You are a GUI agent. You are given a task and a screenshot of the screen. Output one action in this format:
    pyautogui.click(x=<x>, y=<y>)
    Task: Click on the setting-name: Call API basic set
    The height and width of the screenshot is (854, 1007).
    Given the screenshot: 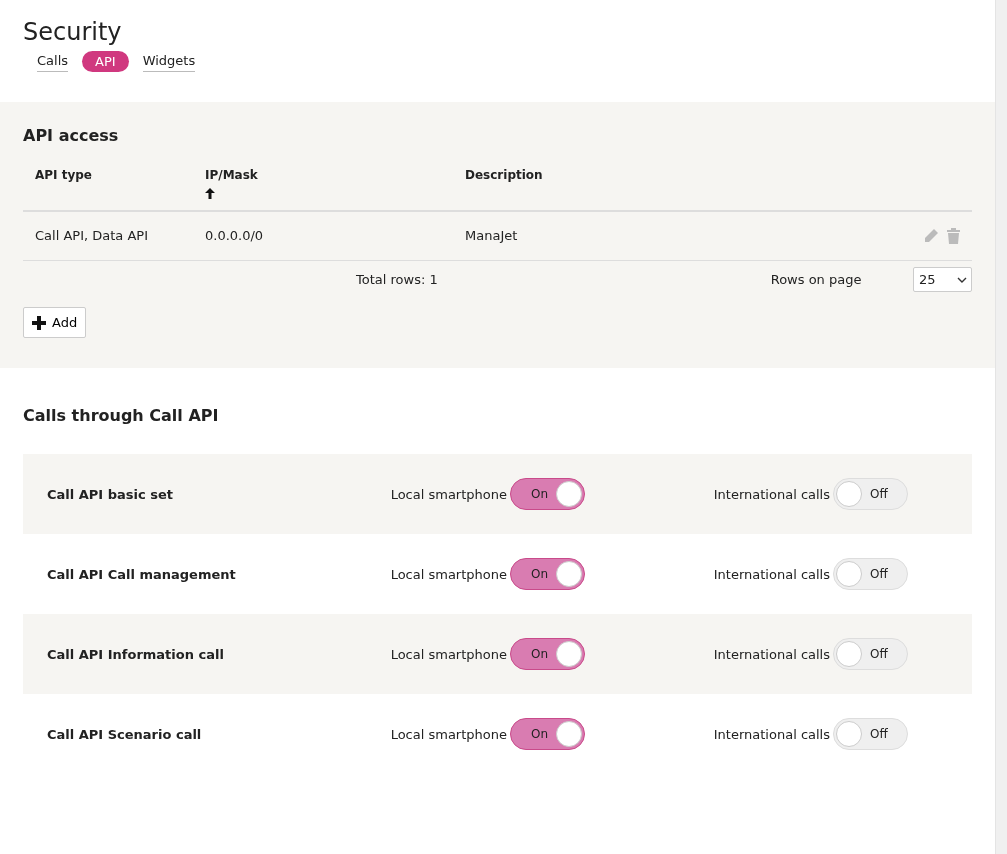 What is the action you would take?
    pyautogui.click(x=110, y=494)
    